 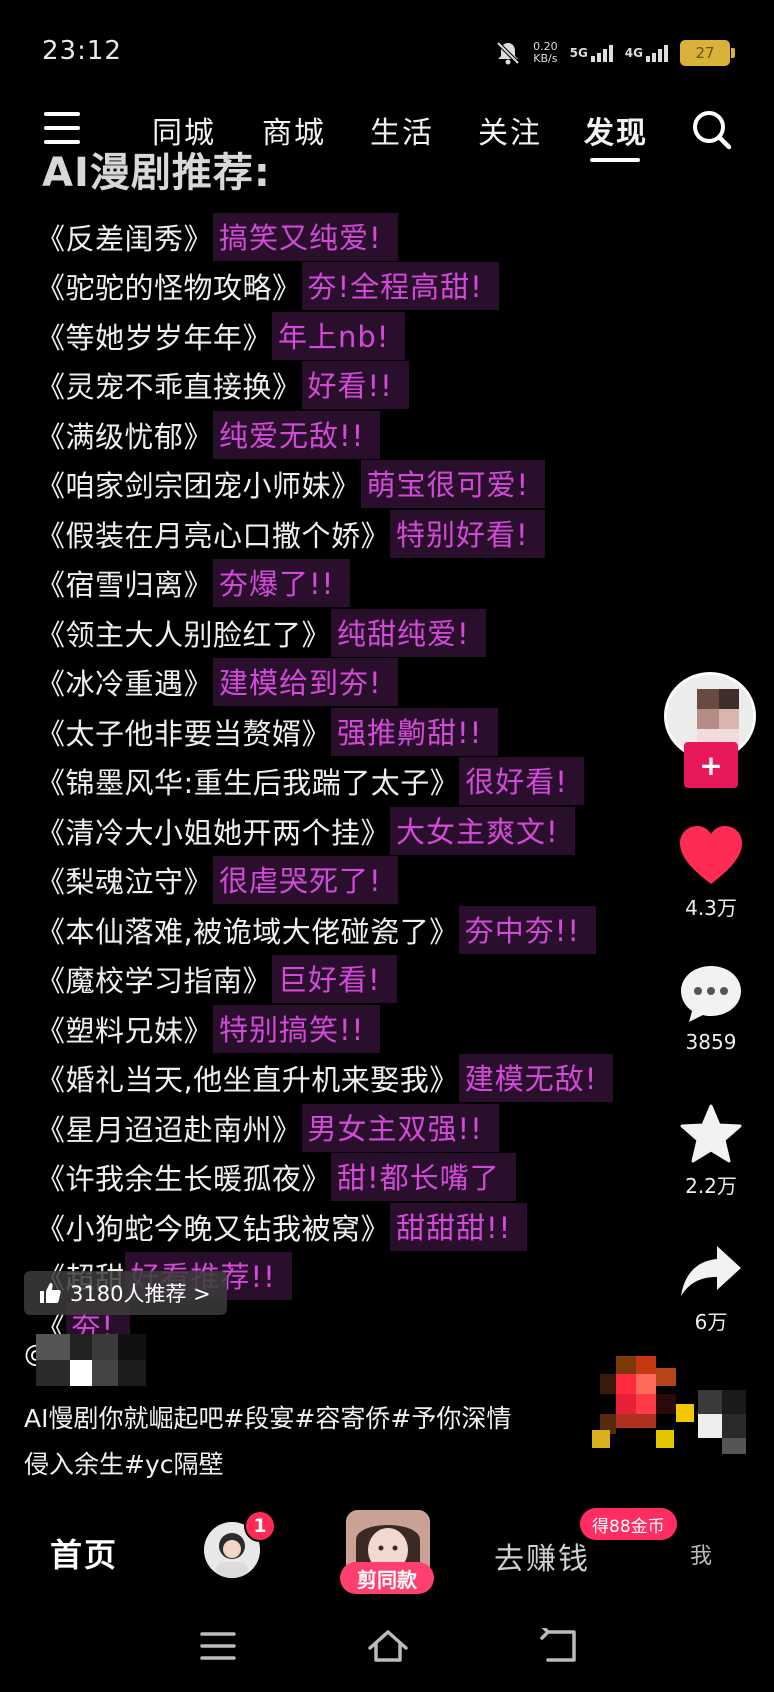 I want to click on video-caption: AI慢剧你就崛起吧#段宴#容寄侨#予你深情侵入余生#yc隔壁, so click(x=274, y=1442).